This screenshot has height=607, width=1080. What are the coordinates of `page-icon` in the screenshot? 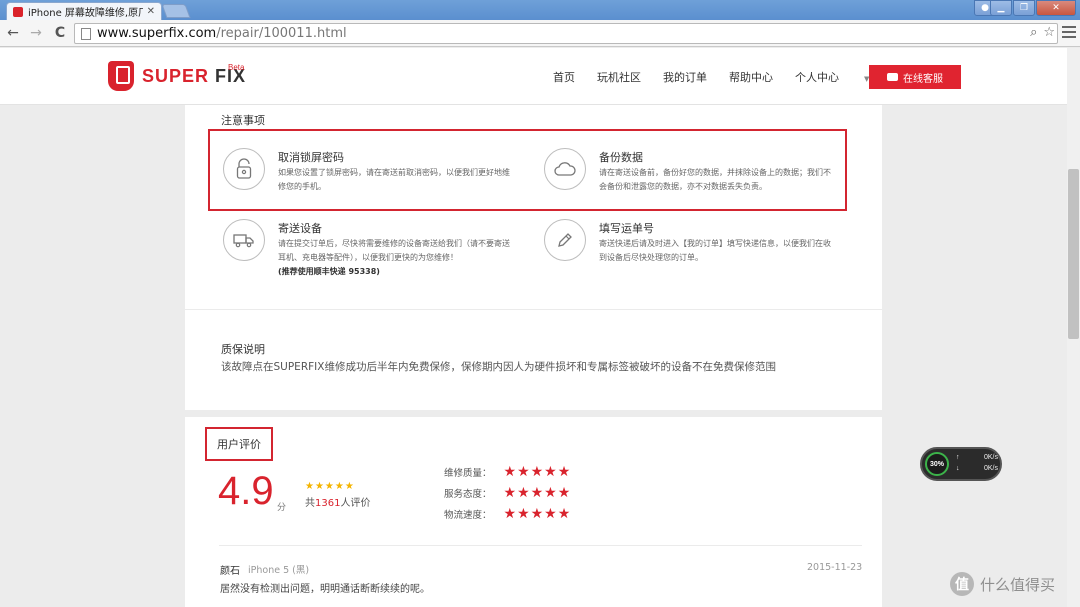 It's located at (86, 33).